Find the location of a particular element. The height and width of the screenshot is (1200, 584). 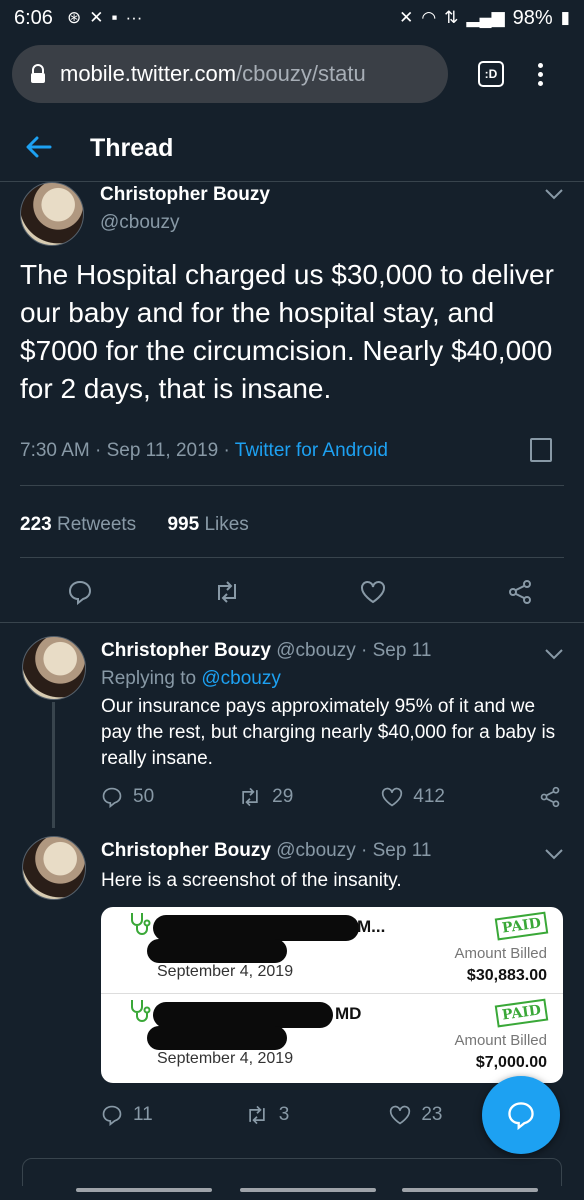

url-bar: mobile.twitter.com/cbouzy/statu is located at coordinates (230, 74).